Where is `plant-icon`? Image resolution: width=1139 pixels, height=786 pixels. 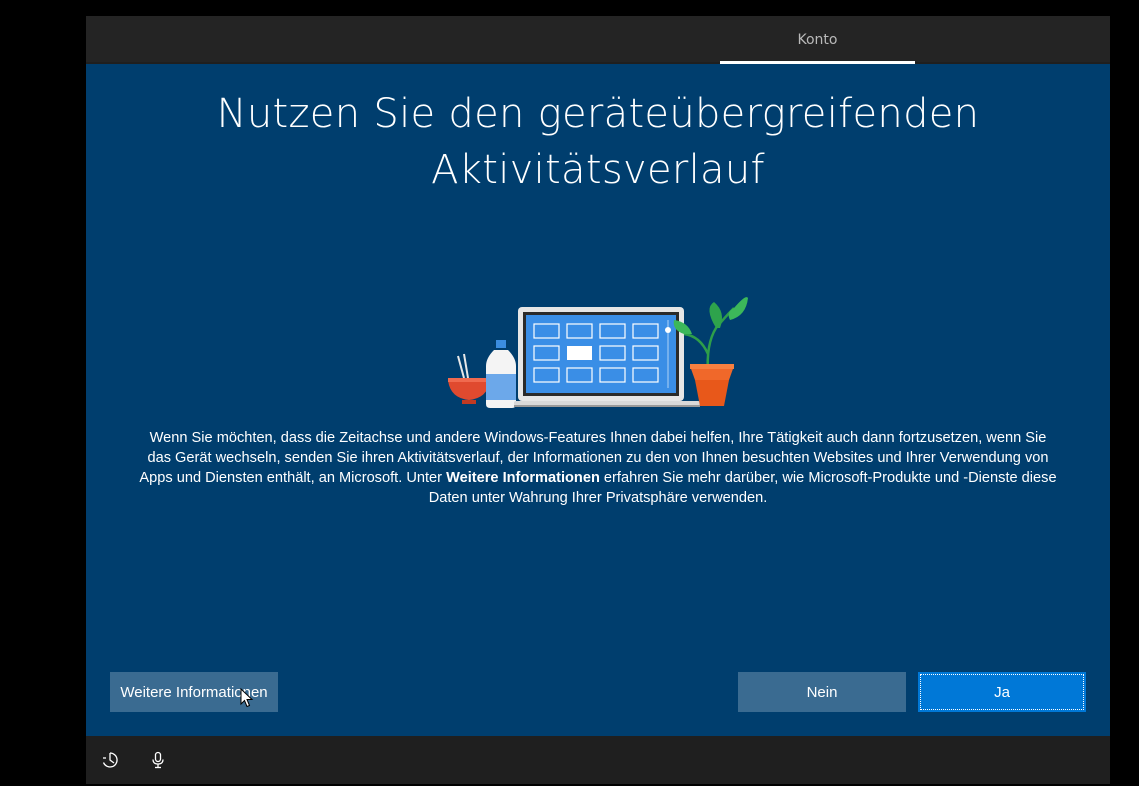 plant-icon is located at coordinates (710, 351).